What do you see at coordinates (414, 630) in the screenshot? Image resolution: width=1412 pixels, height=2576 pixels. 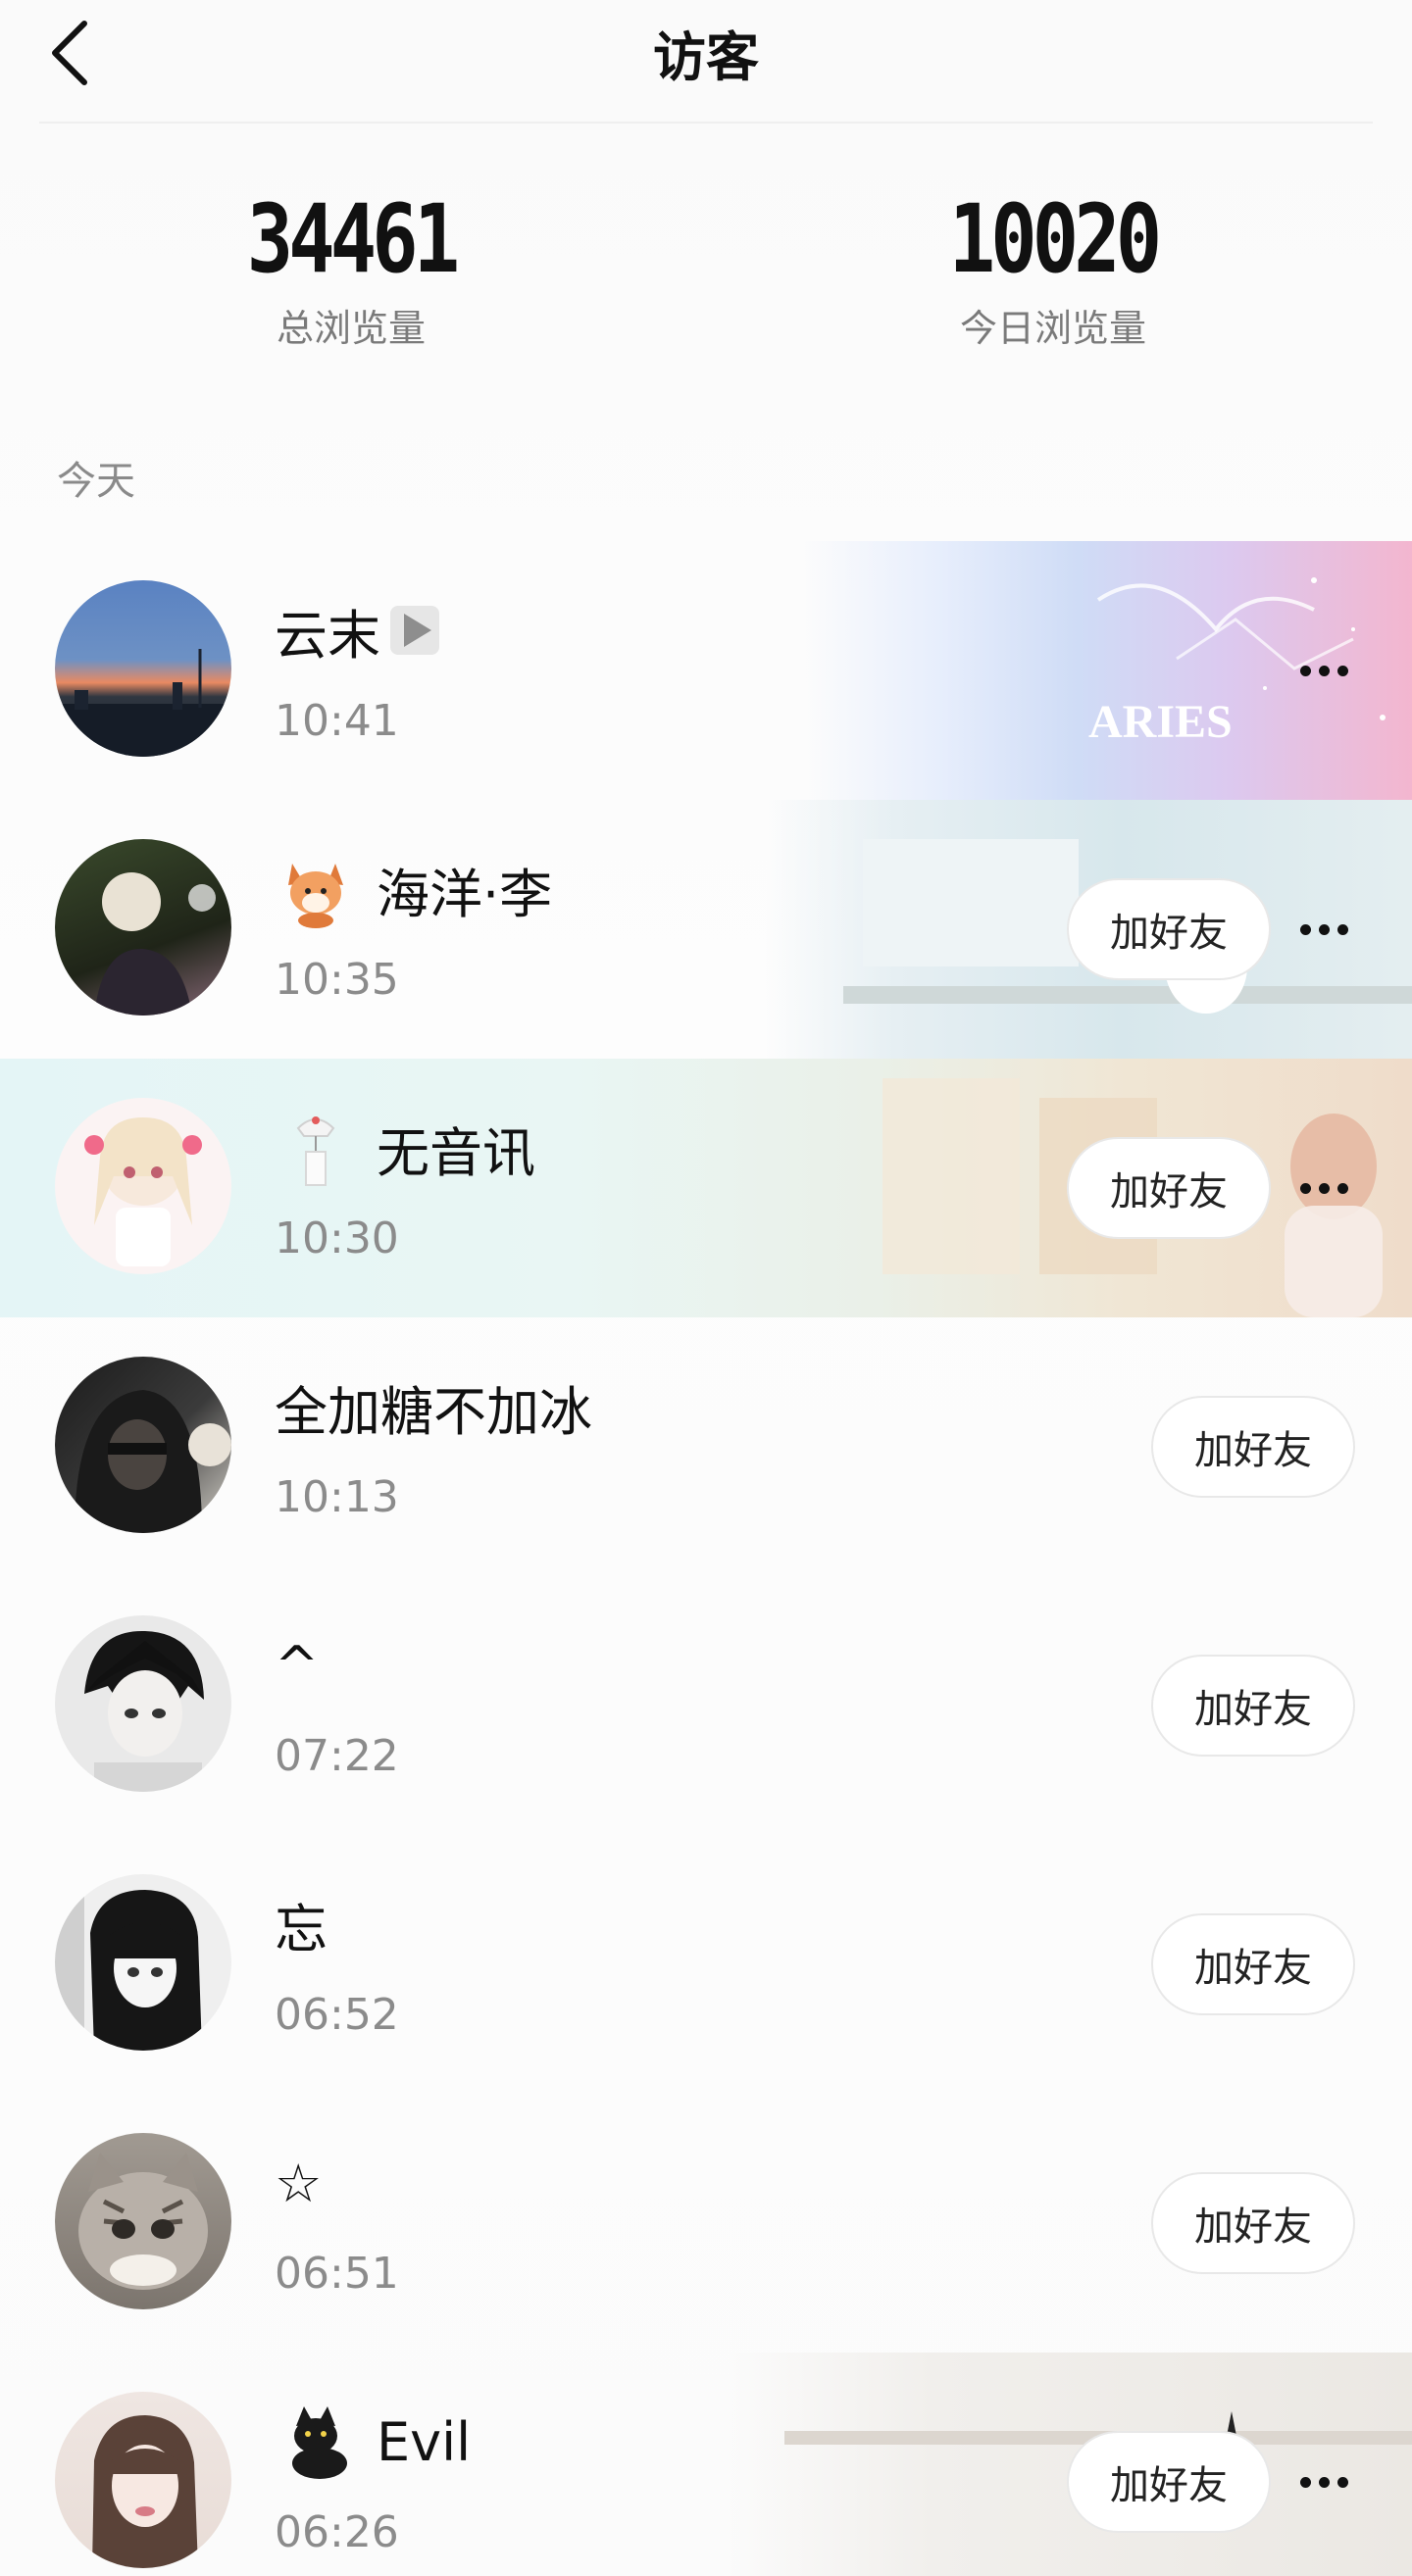 I see `play-icon` at bounding box center [414, 630].